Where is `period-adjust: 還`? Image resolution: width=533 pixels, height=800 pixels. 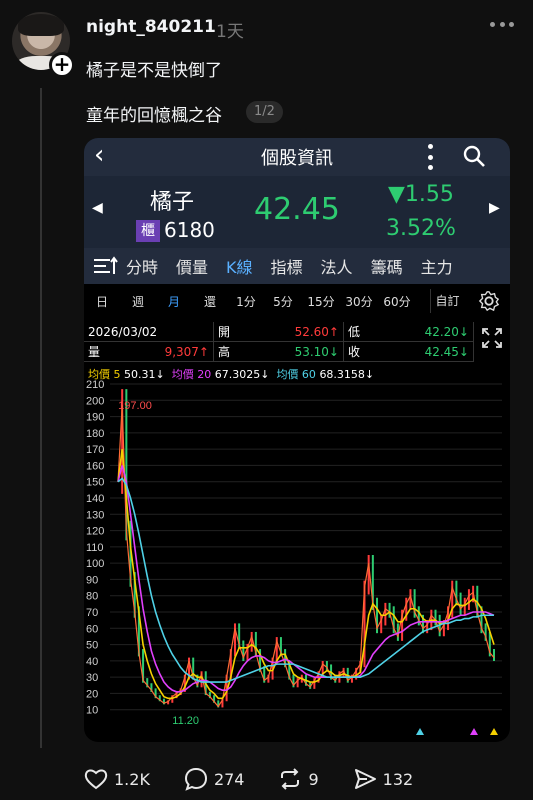
period-adjust: 還 is located at coordinates (210, 301).